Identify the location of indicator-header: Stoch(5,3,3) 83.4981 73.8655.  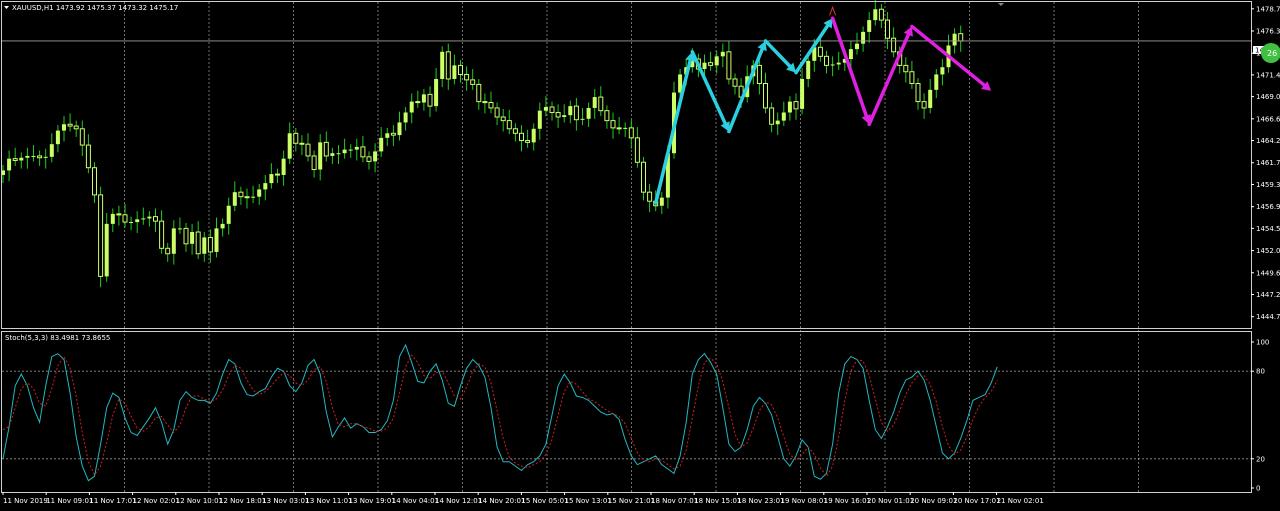
(57, 338).